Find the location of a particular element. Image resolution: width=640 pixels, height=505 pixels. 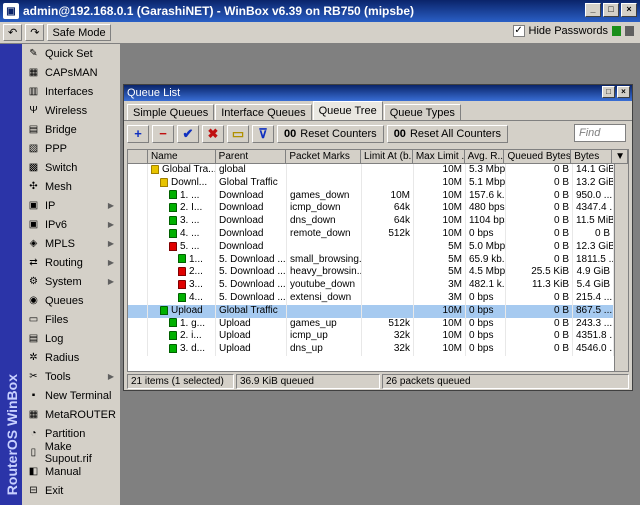

reset-all-counters-button: 00 Reset All Counters is located at coordinates (447, 133).